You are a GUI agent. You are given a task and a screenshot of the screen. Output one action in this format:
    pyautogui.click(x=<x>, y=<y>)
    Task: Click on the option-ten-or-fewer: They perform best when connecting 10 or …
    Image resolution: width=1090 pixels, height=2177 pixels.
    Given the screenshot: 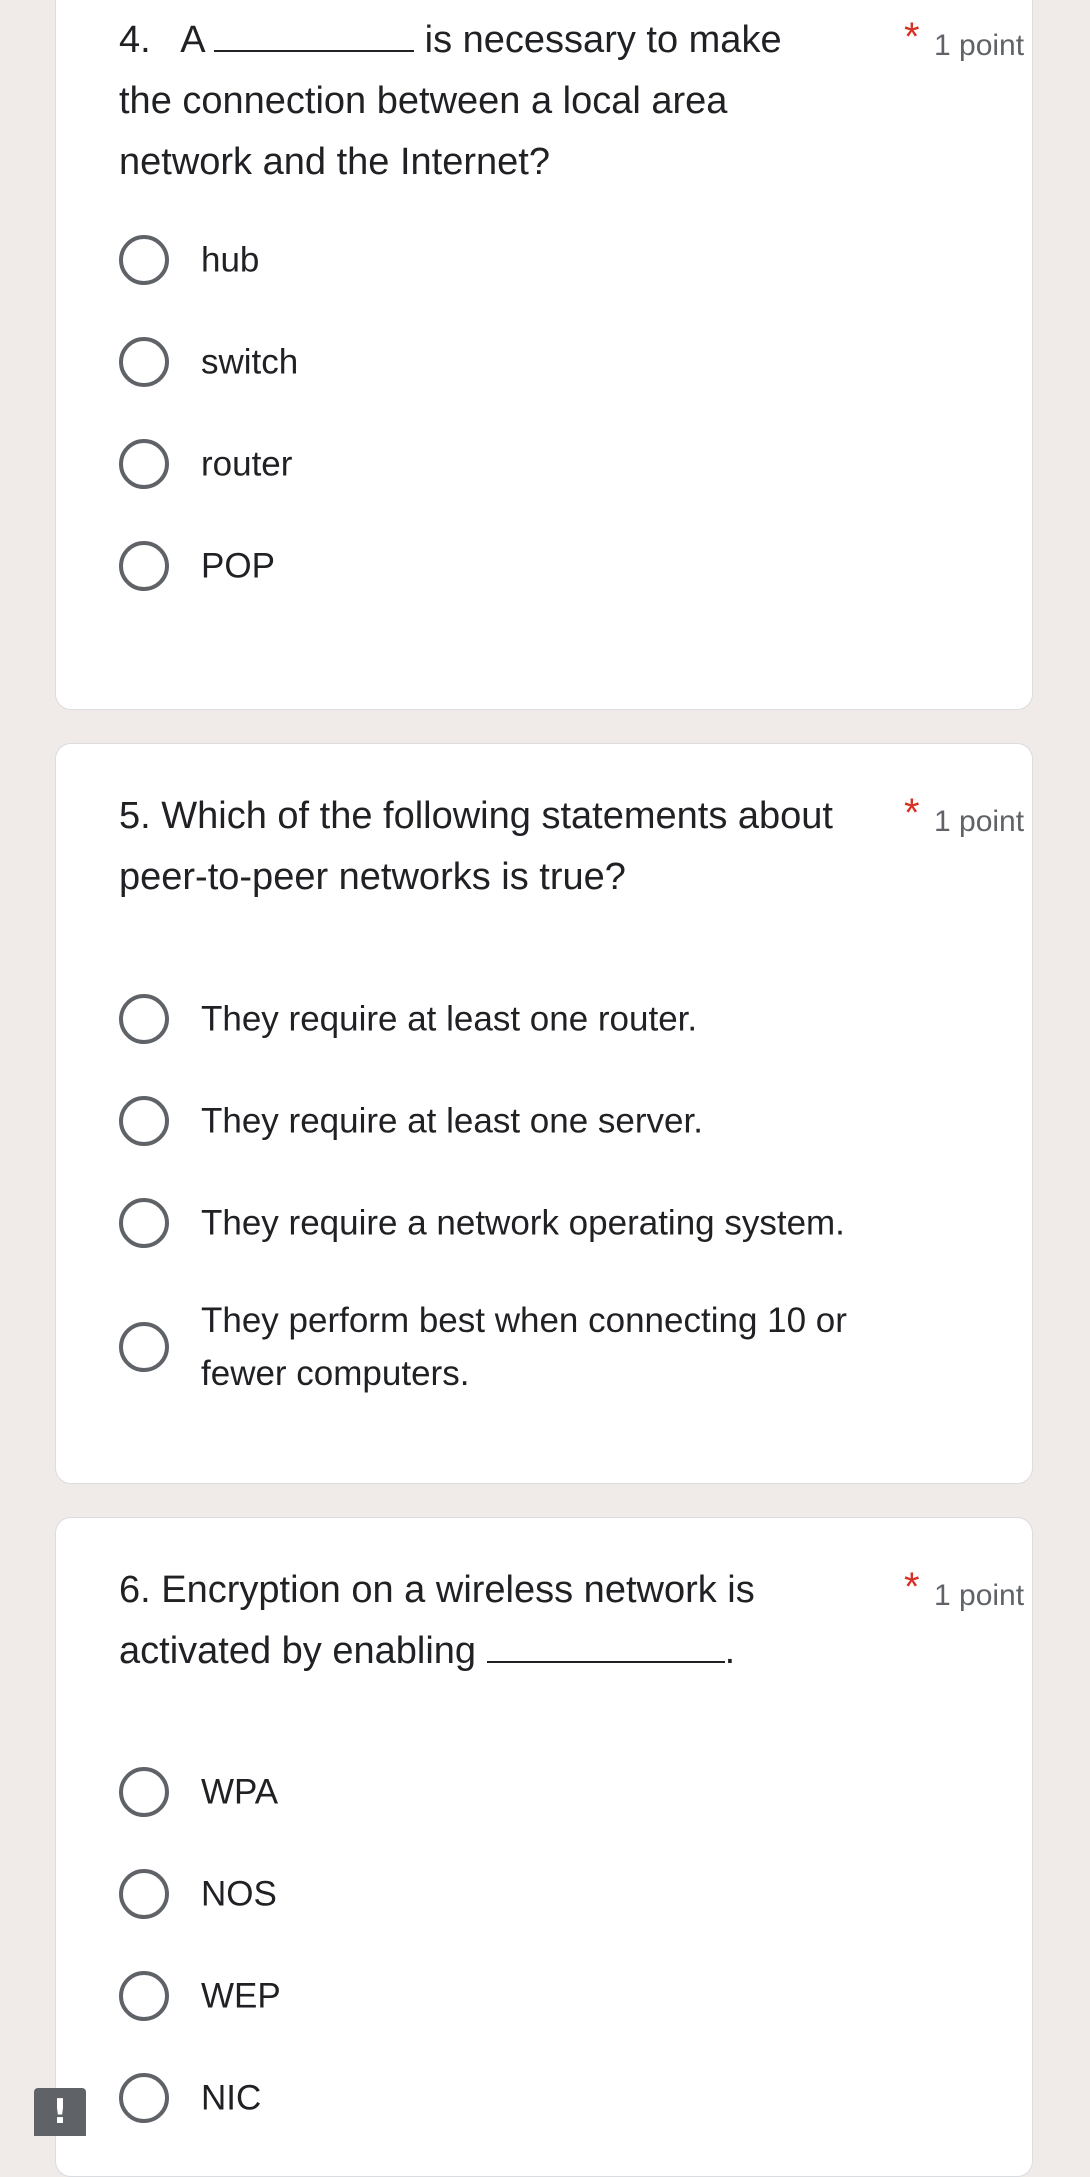 What is the action you would take?
    pyautogui.click(x=544, y=1347)
    